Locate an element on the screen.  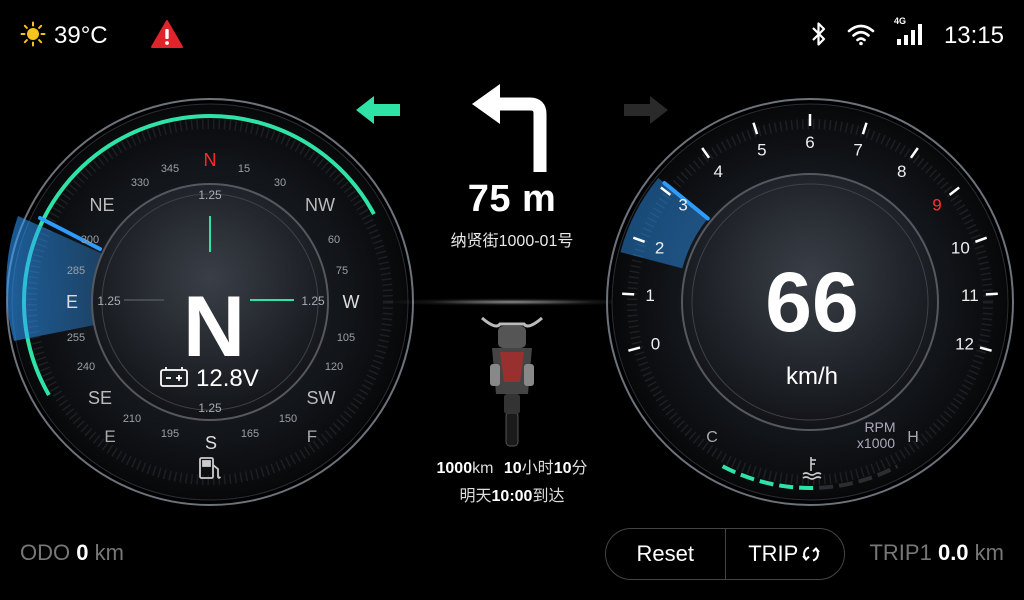
status-left: 39°C is located at coordinates (102, 36).